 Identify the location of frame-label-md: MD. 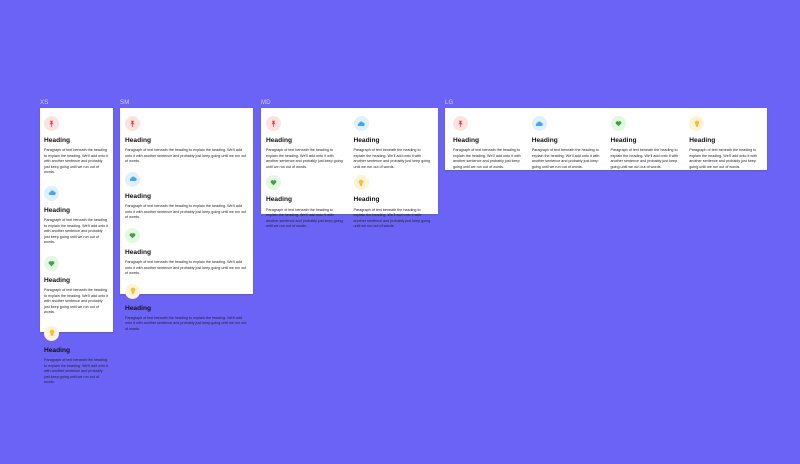
(266, 103).